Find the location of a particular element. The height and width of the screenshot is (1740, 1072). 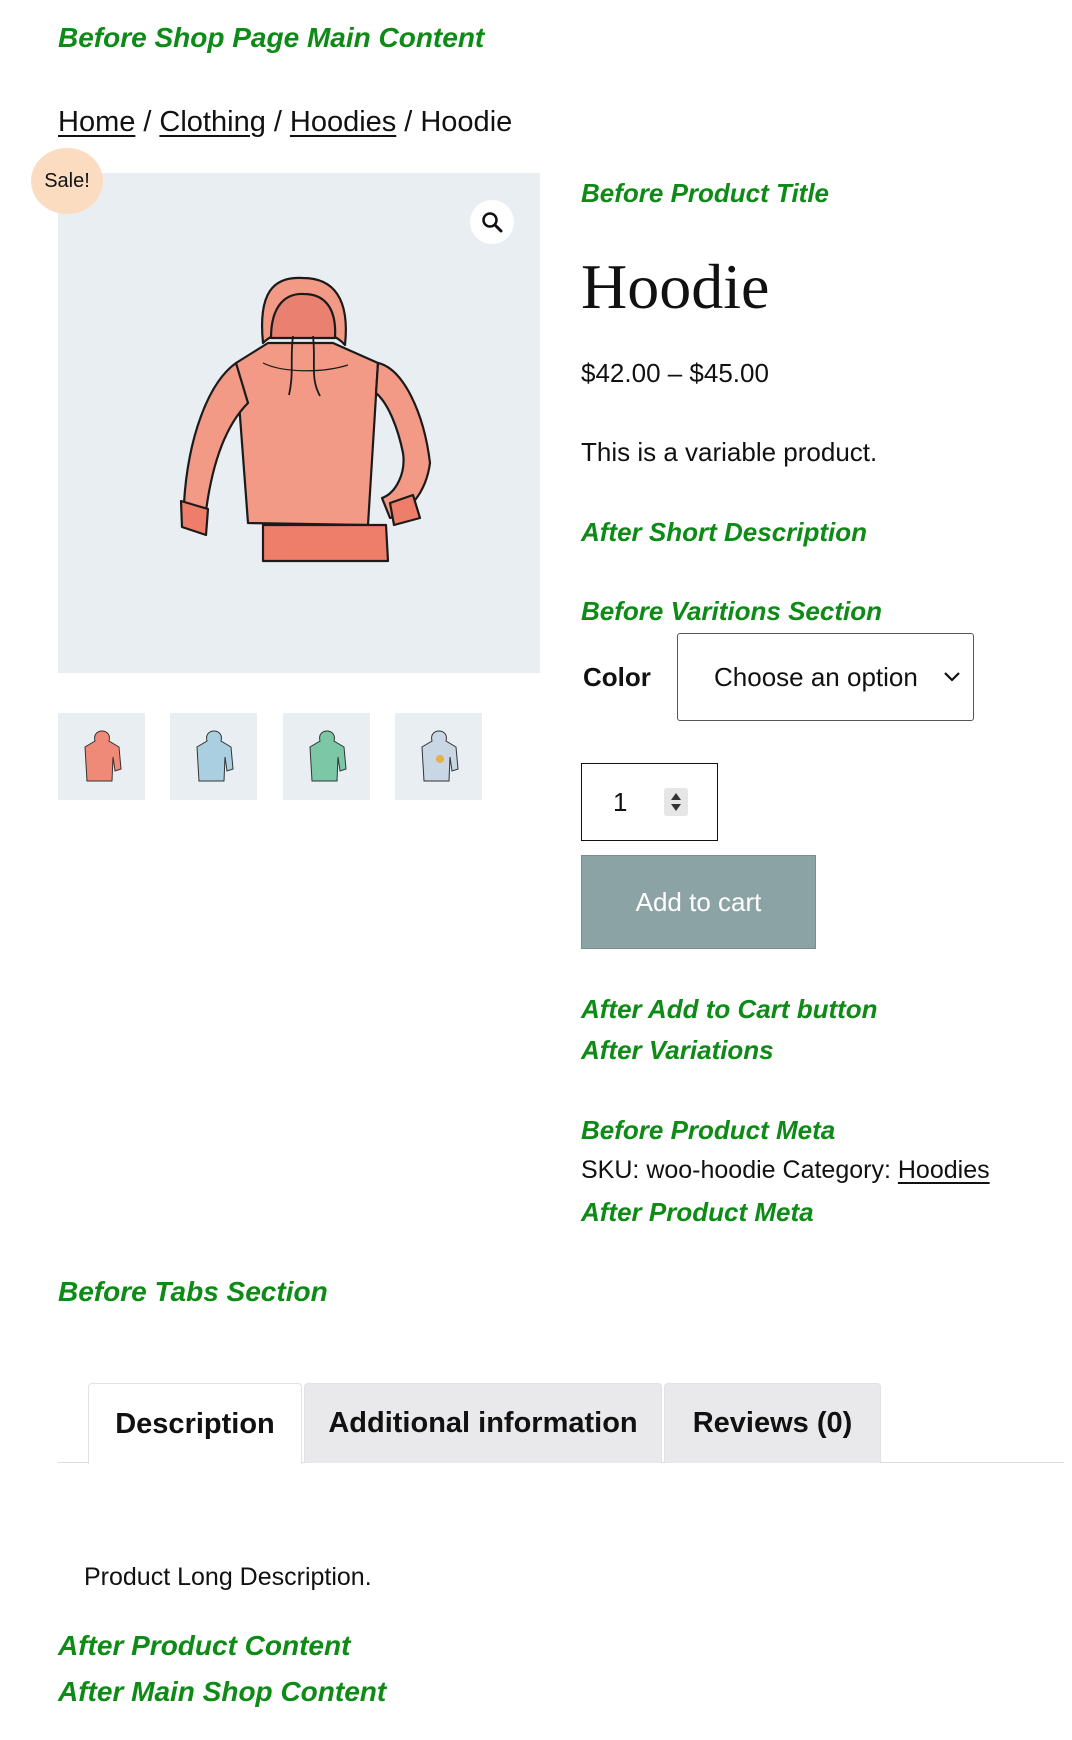

thumbnail-logo-hoodie is located at coordinates (438, 756).